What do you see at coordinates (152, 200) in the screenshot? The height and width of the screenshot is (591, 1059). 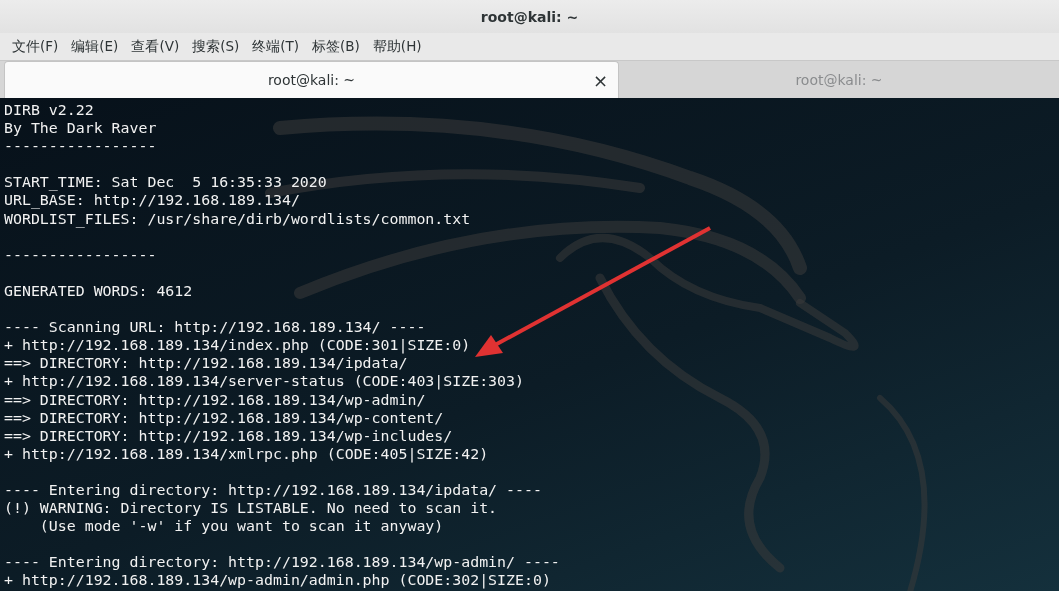 I see `terminal-line: URL_BASE: http://192.168.189.134/` at bounding box center [152, 200].